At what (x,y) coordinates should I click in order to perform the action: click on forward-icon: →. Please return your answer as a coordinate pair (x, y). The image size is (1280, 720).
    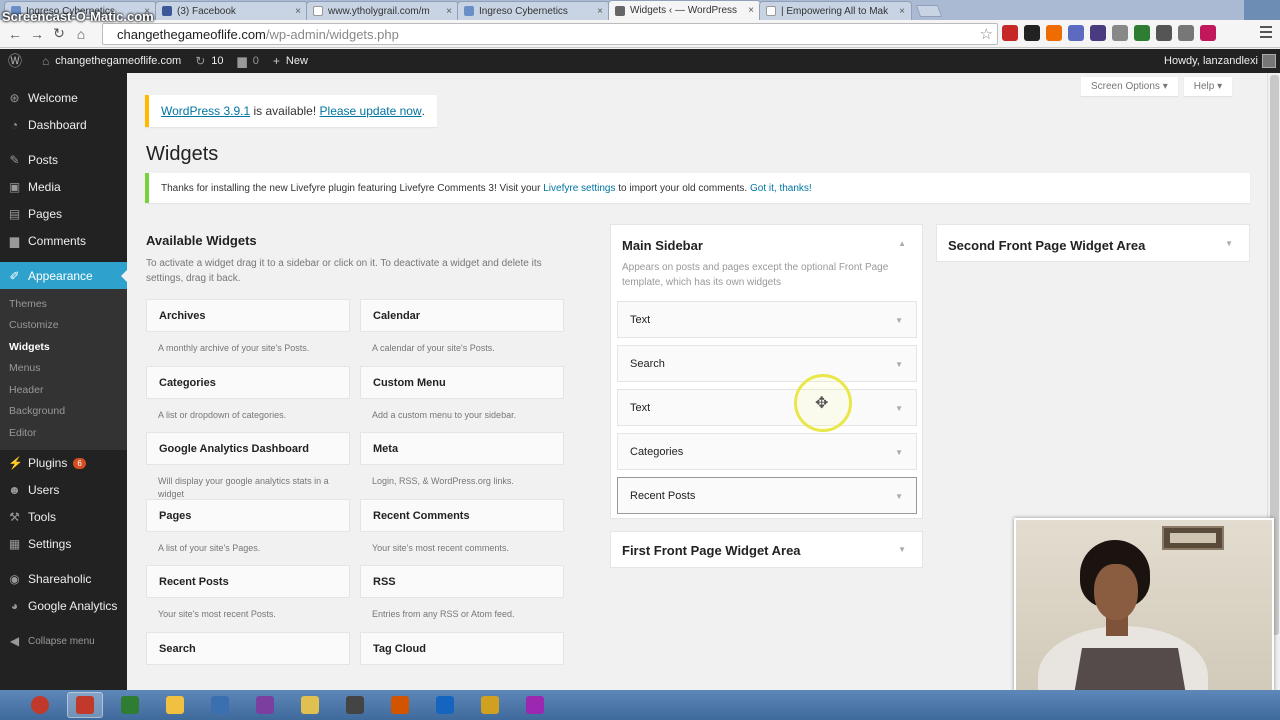
    Looking at the image, I should click on (37, 34).